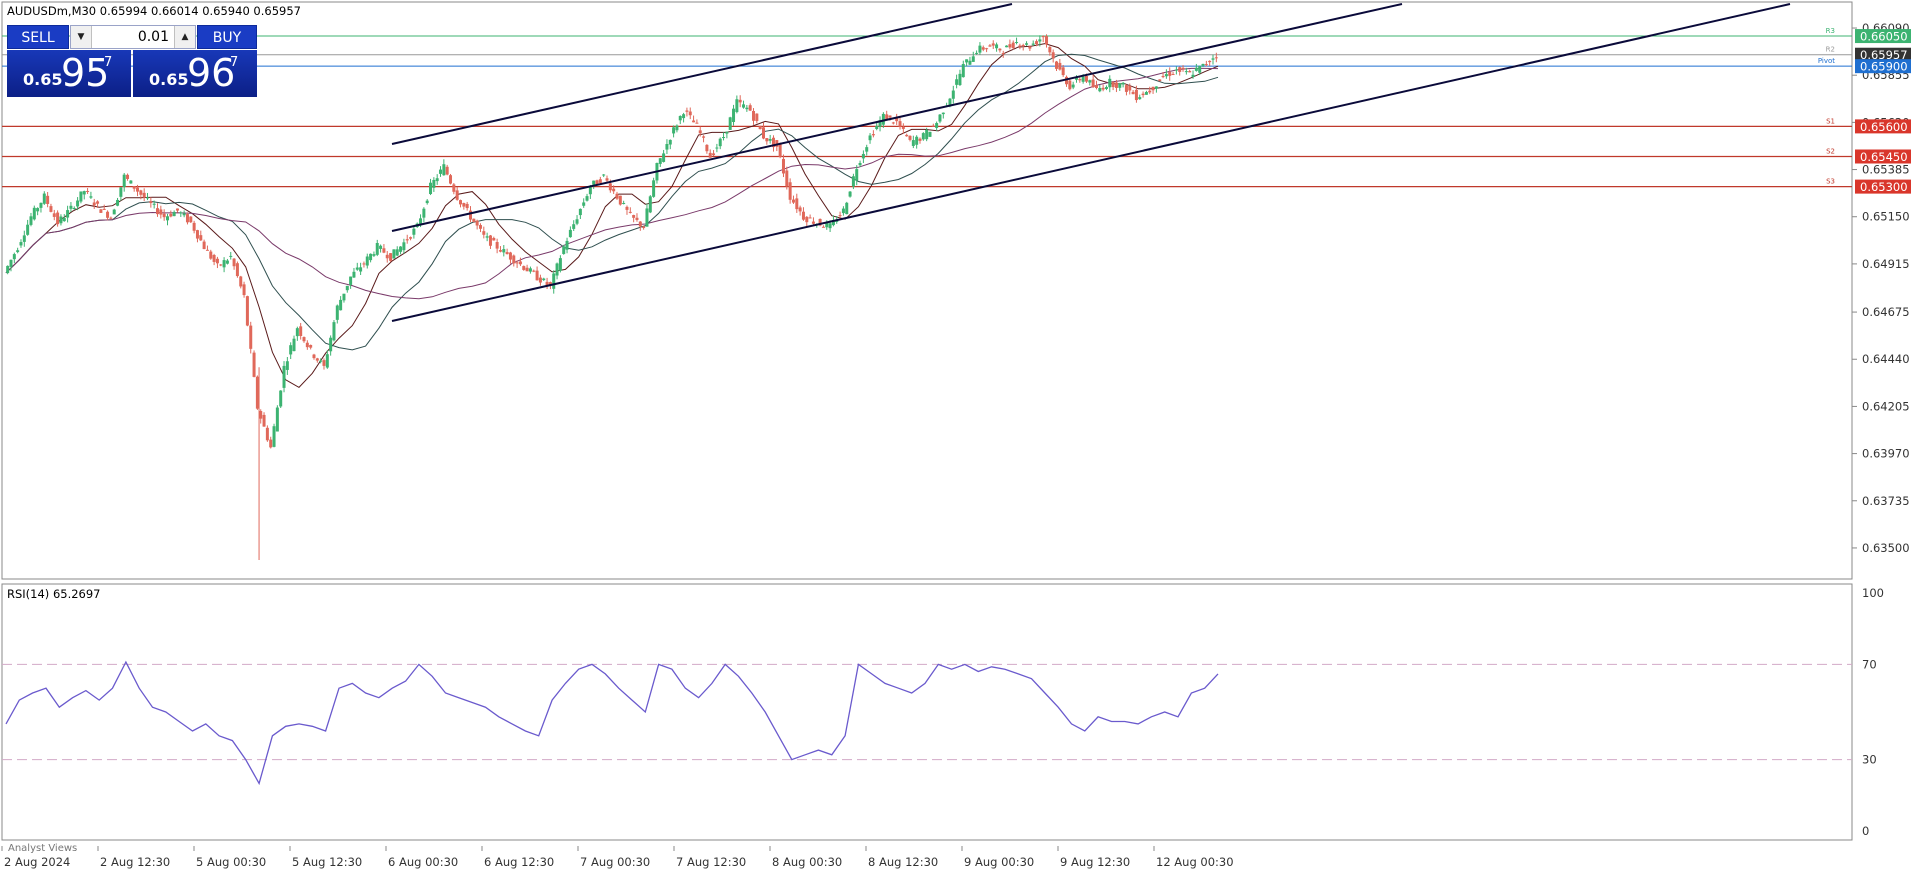  Describe the element at coordinates (1826, 61) in the screenshot. I see `level-name-pivot: Pivot` at that location.